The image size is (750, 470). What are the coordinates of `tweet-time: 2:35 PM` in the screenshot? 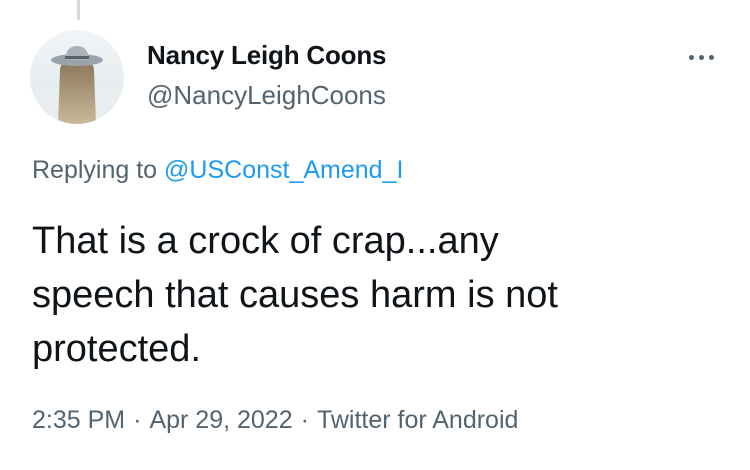 It's located at (78, 420).